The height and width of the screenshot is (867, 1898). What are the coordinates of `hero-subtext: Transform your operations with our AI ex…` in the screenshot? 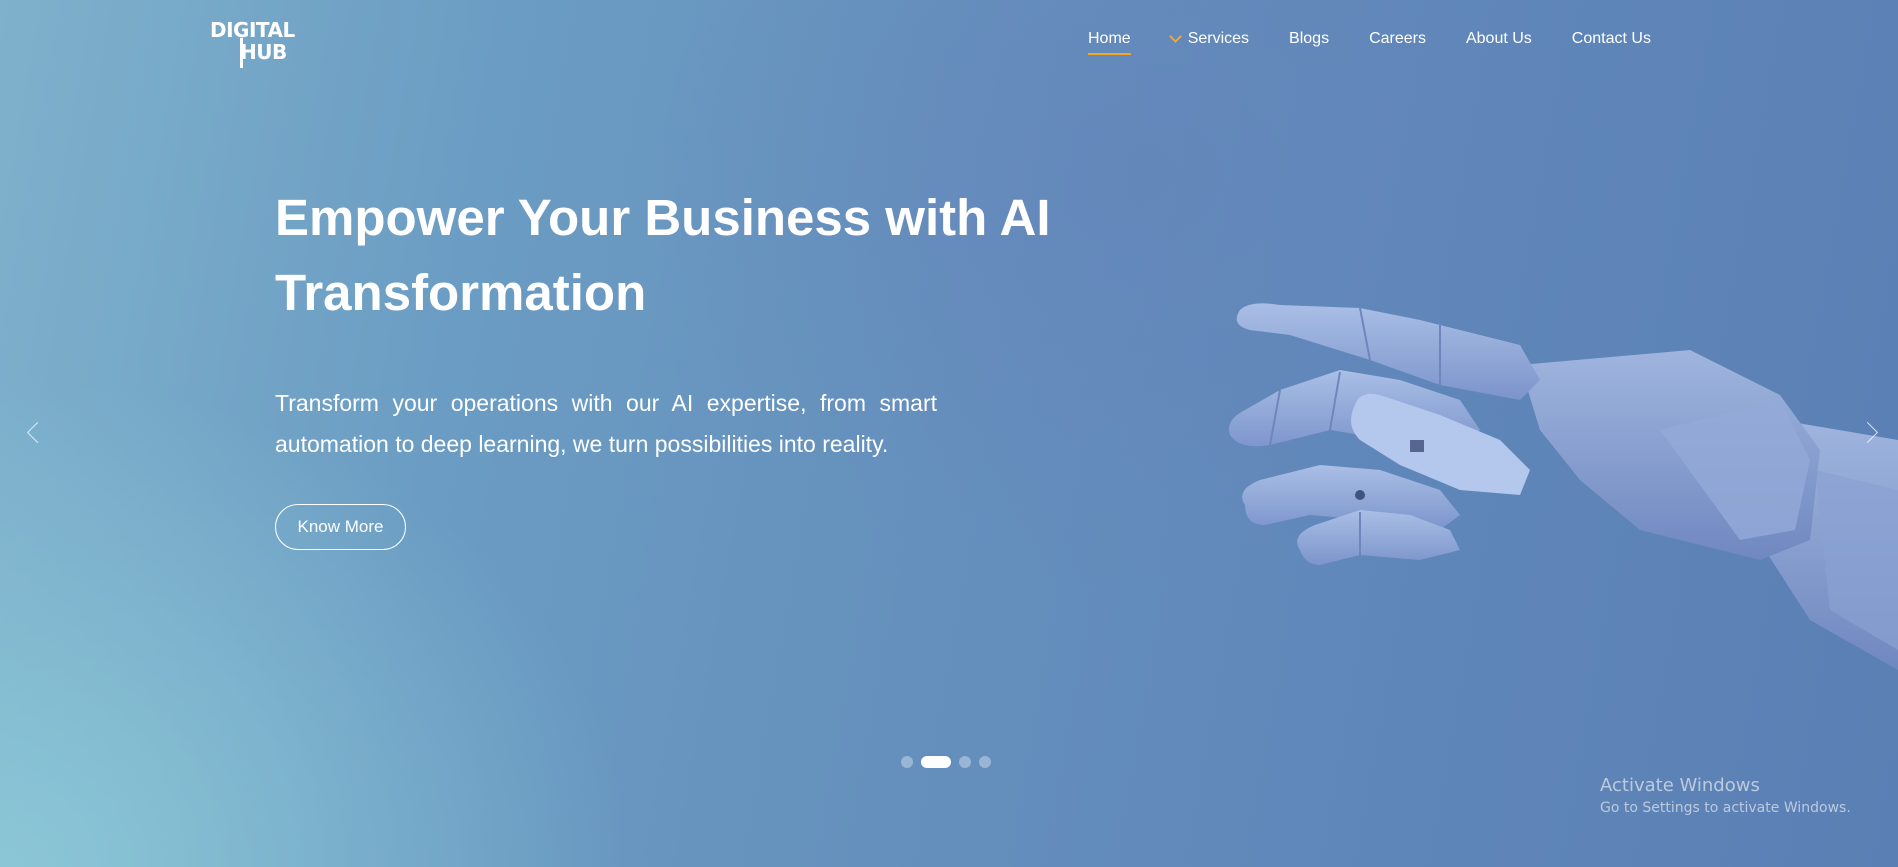 It's located at (606, 423).